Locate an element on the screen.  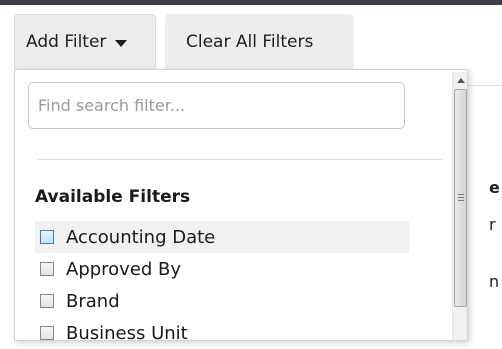
filter-option-label: Business Unit is located at coordinates (127, 333).